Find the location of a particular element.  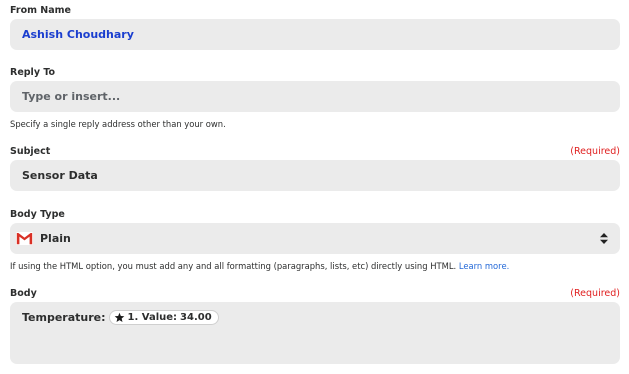

subject-required-badge: (Required) is located at coordinates (595, 151).